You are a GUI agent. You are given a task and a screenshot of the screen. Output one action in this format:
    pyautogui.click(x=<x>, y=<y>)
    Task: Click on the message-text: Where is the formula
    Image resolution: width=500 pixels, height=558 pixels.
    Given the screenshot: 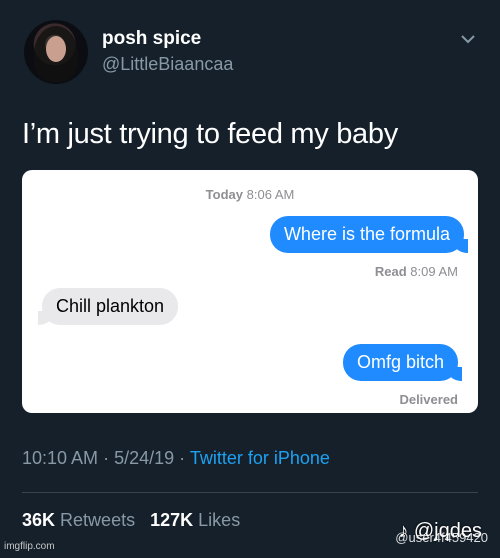 What is the action you would take?
    pyautogui.click(x=366, y=234)
    